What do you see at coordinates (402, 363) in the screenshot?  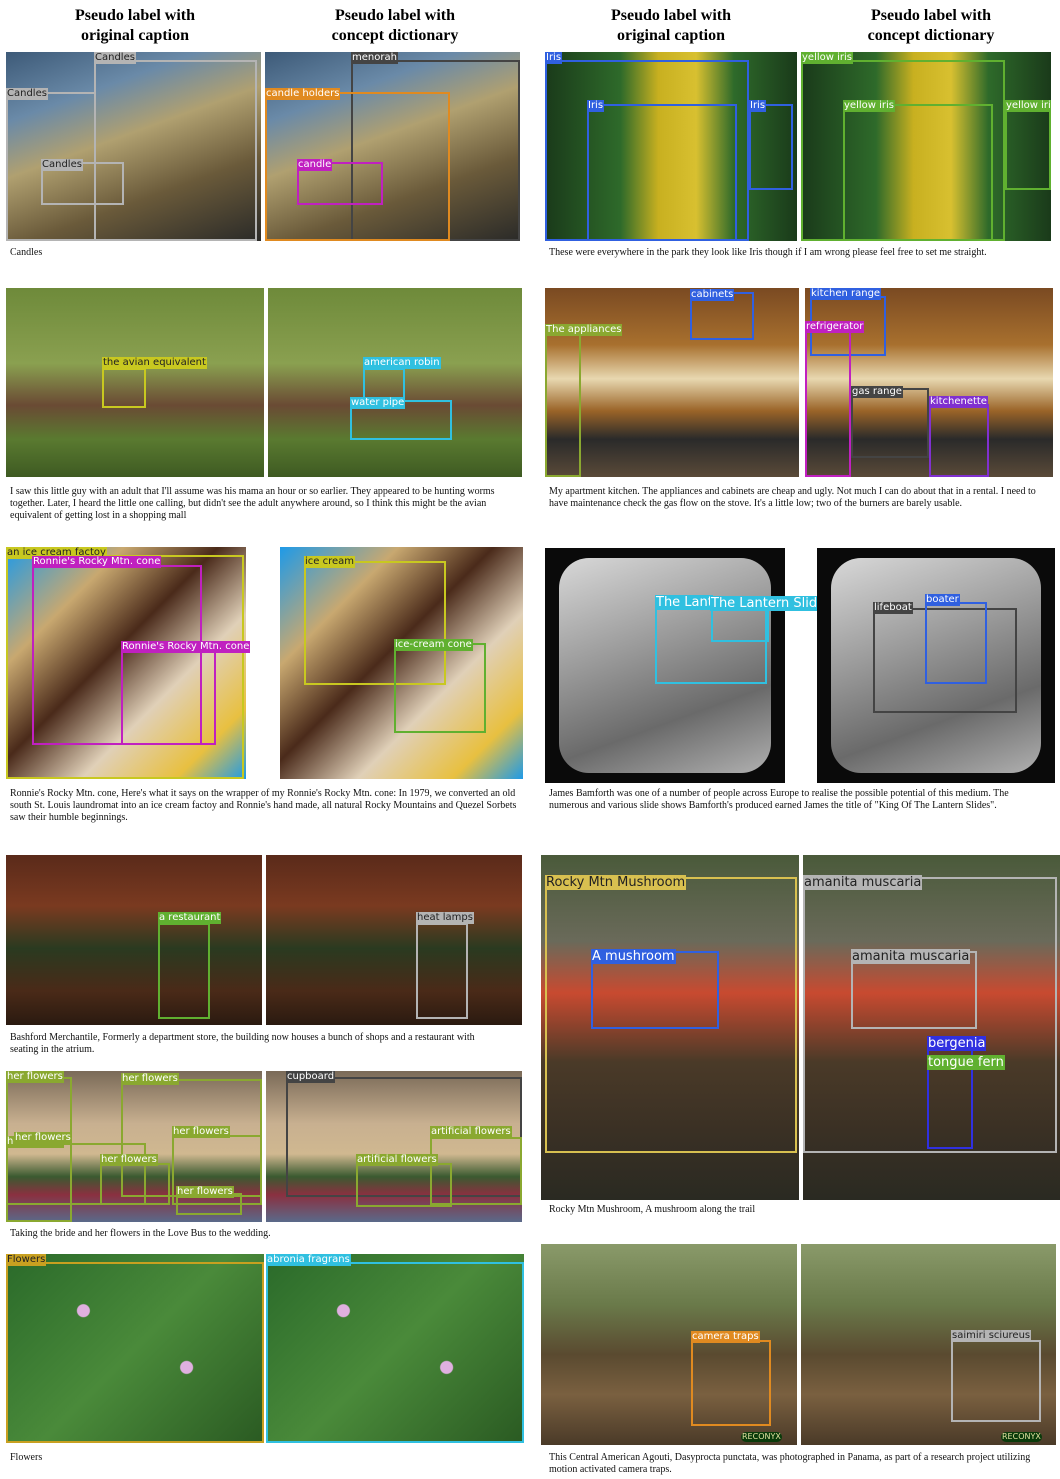 I see `bird-dict-label-1: american robin` at bounding box center [402, 363].